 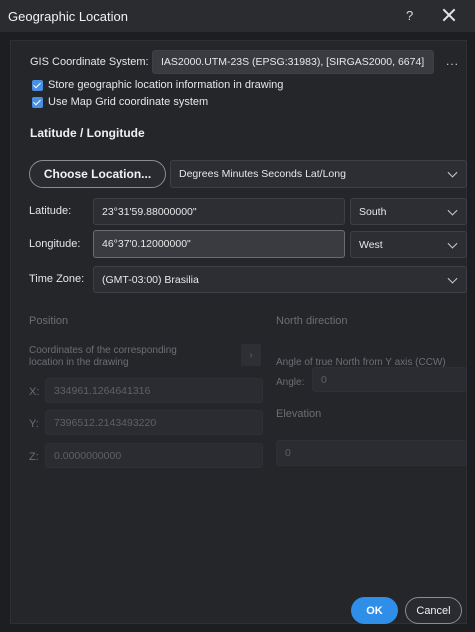 I want to click on gis-label: GIS Coordinate System:, so click(x=89, y=62).